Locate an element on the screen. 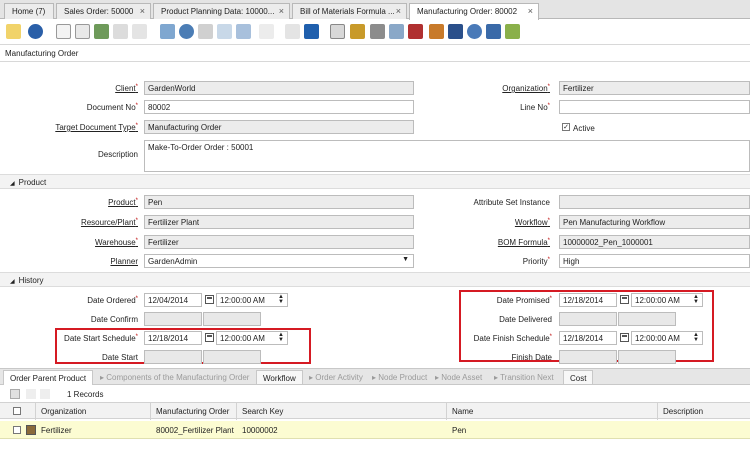 This screenshot has width=750, height=453. row-checkbox is located at coordinates (17, 430).